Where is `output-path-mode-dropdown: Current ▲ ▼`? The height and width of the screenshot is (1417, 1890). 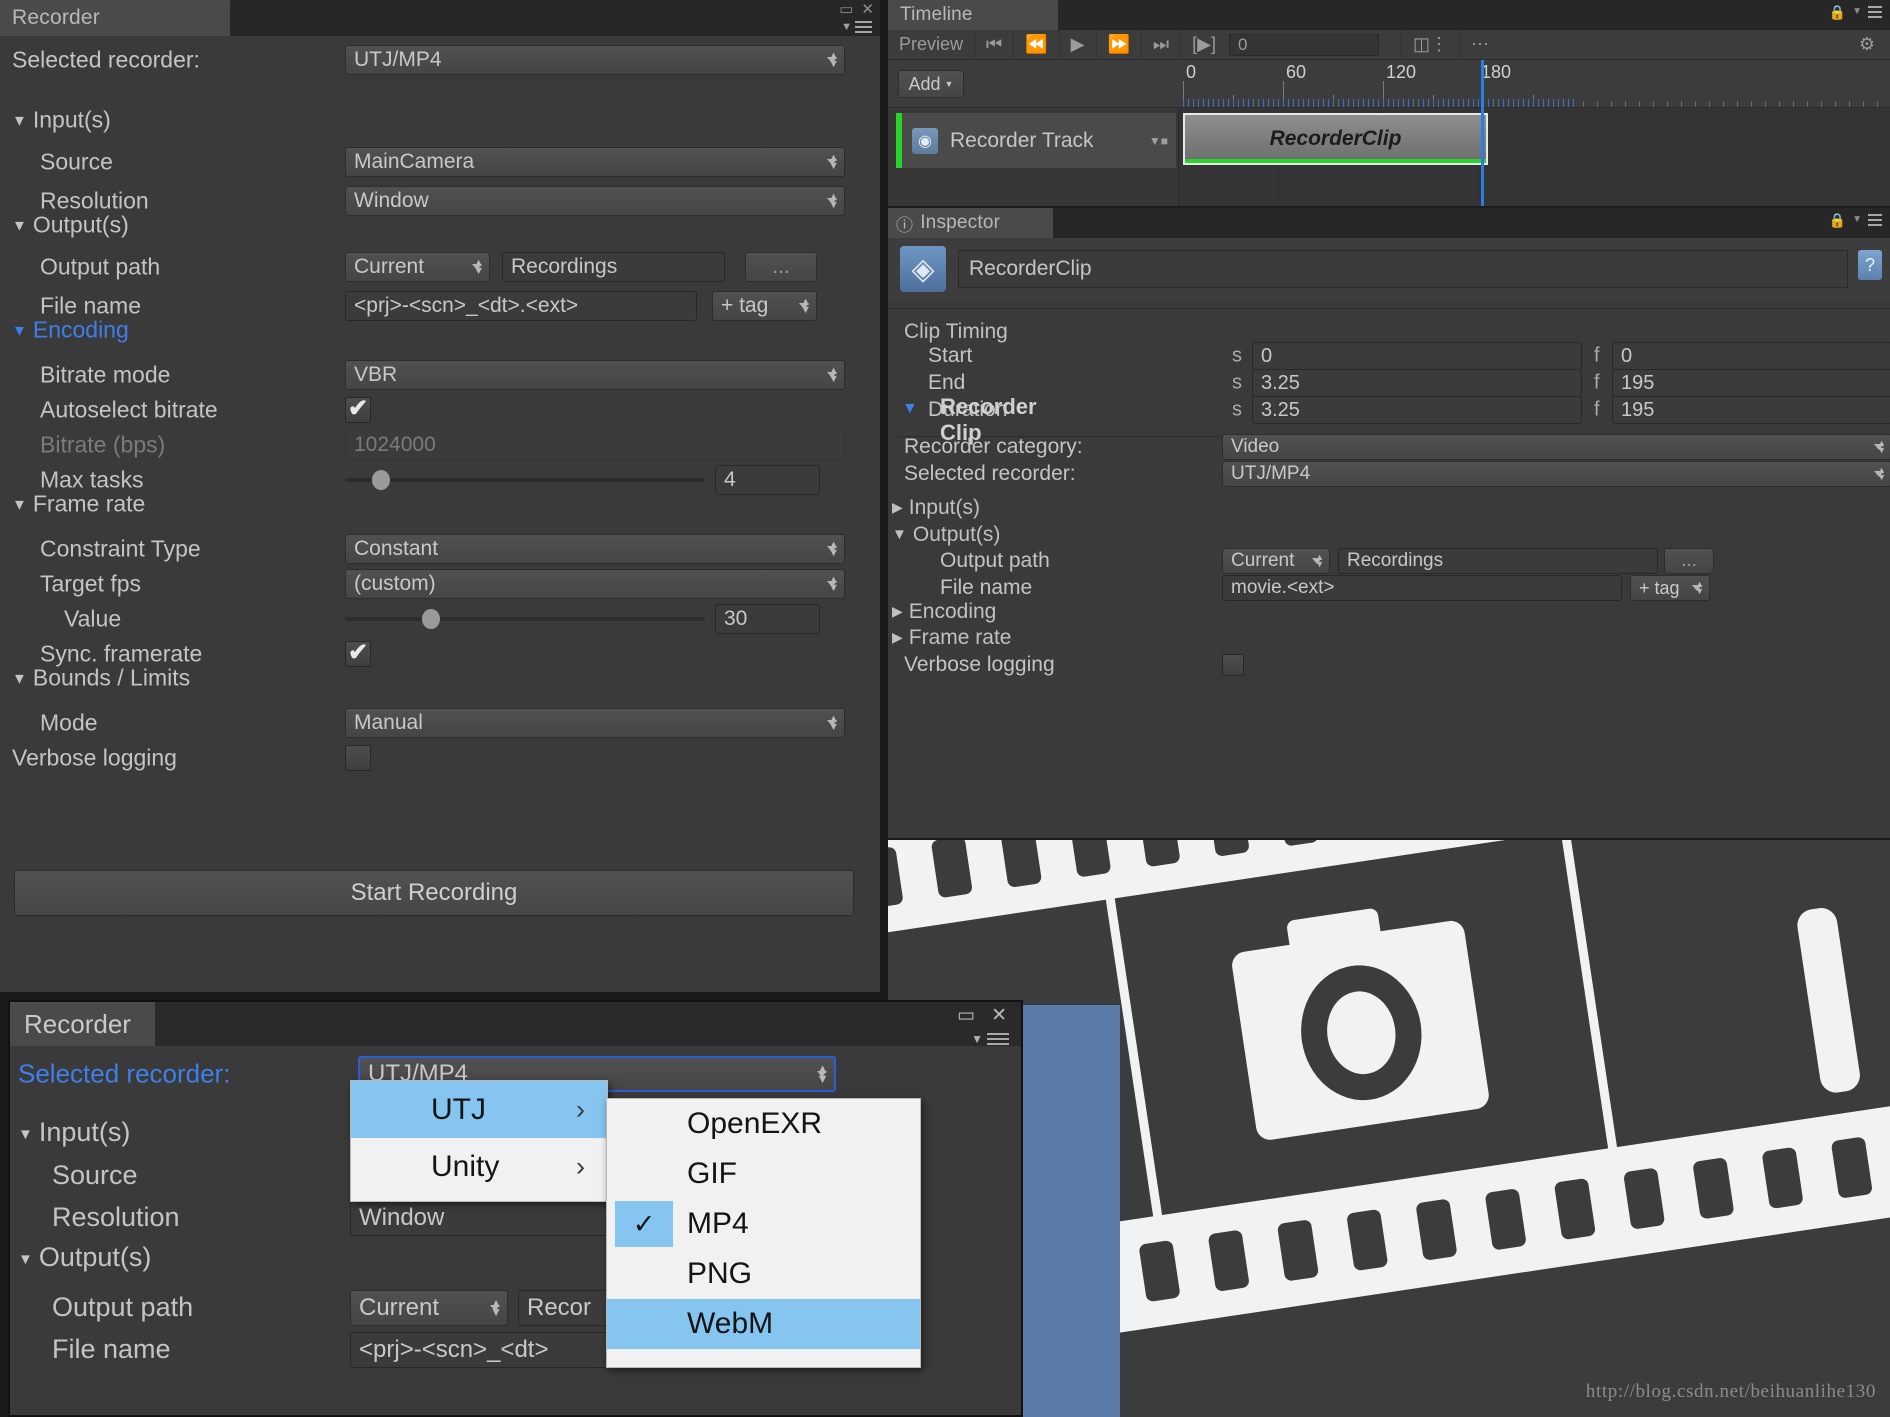 output-path-mode-dropdown: Current ▲ ▼ is located at coordinates (417, 267).